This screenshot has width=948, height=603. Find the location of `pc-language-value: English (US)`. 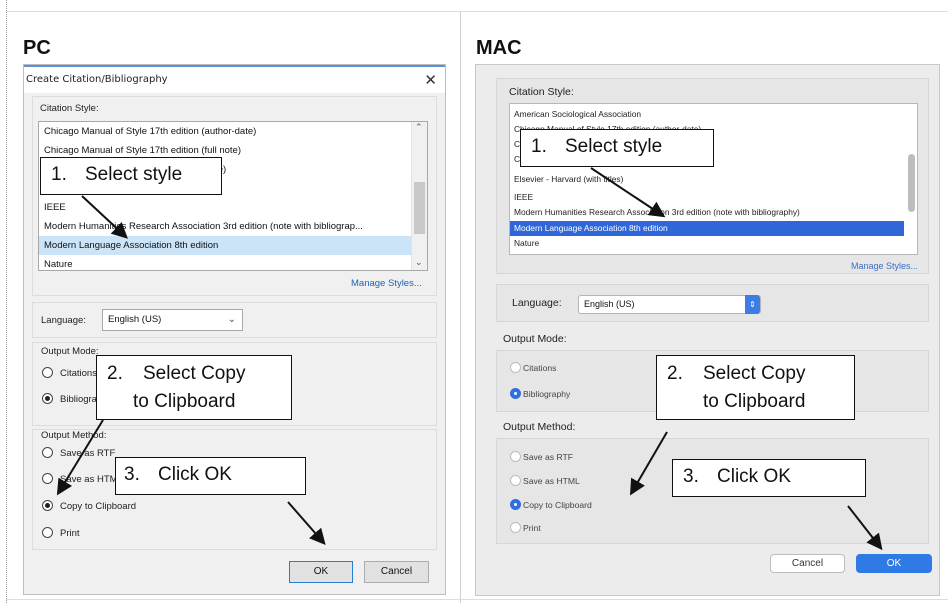

pc-language-value: English (US) is located at coordinates (135, 319).